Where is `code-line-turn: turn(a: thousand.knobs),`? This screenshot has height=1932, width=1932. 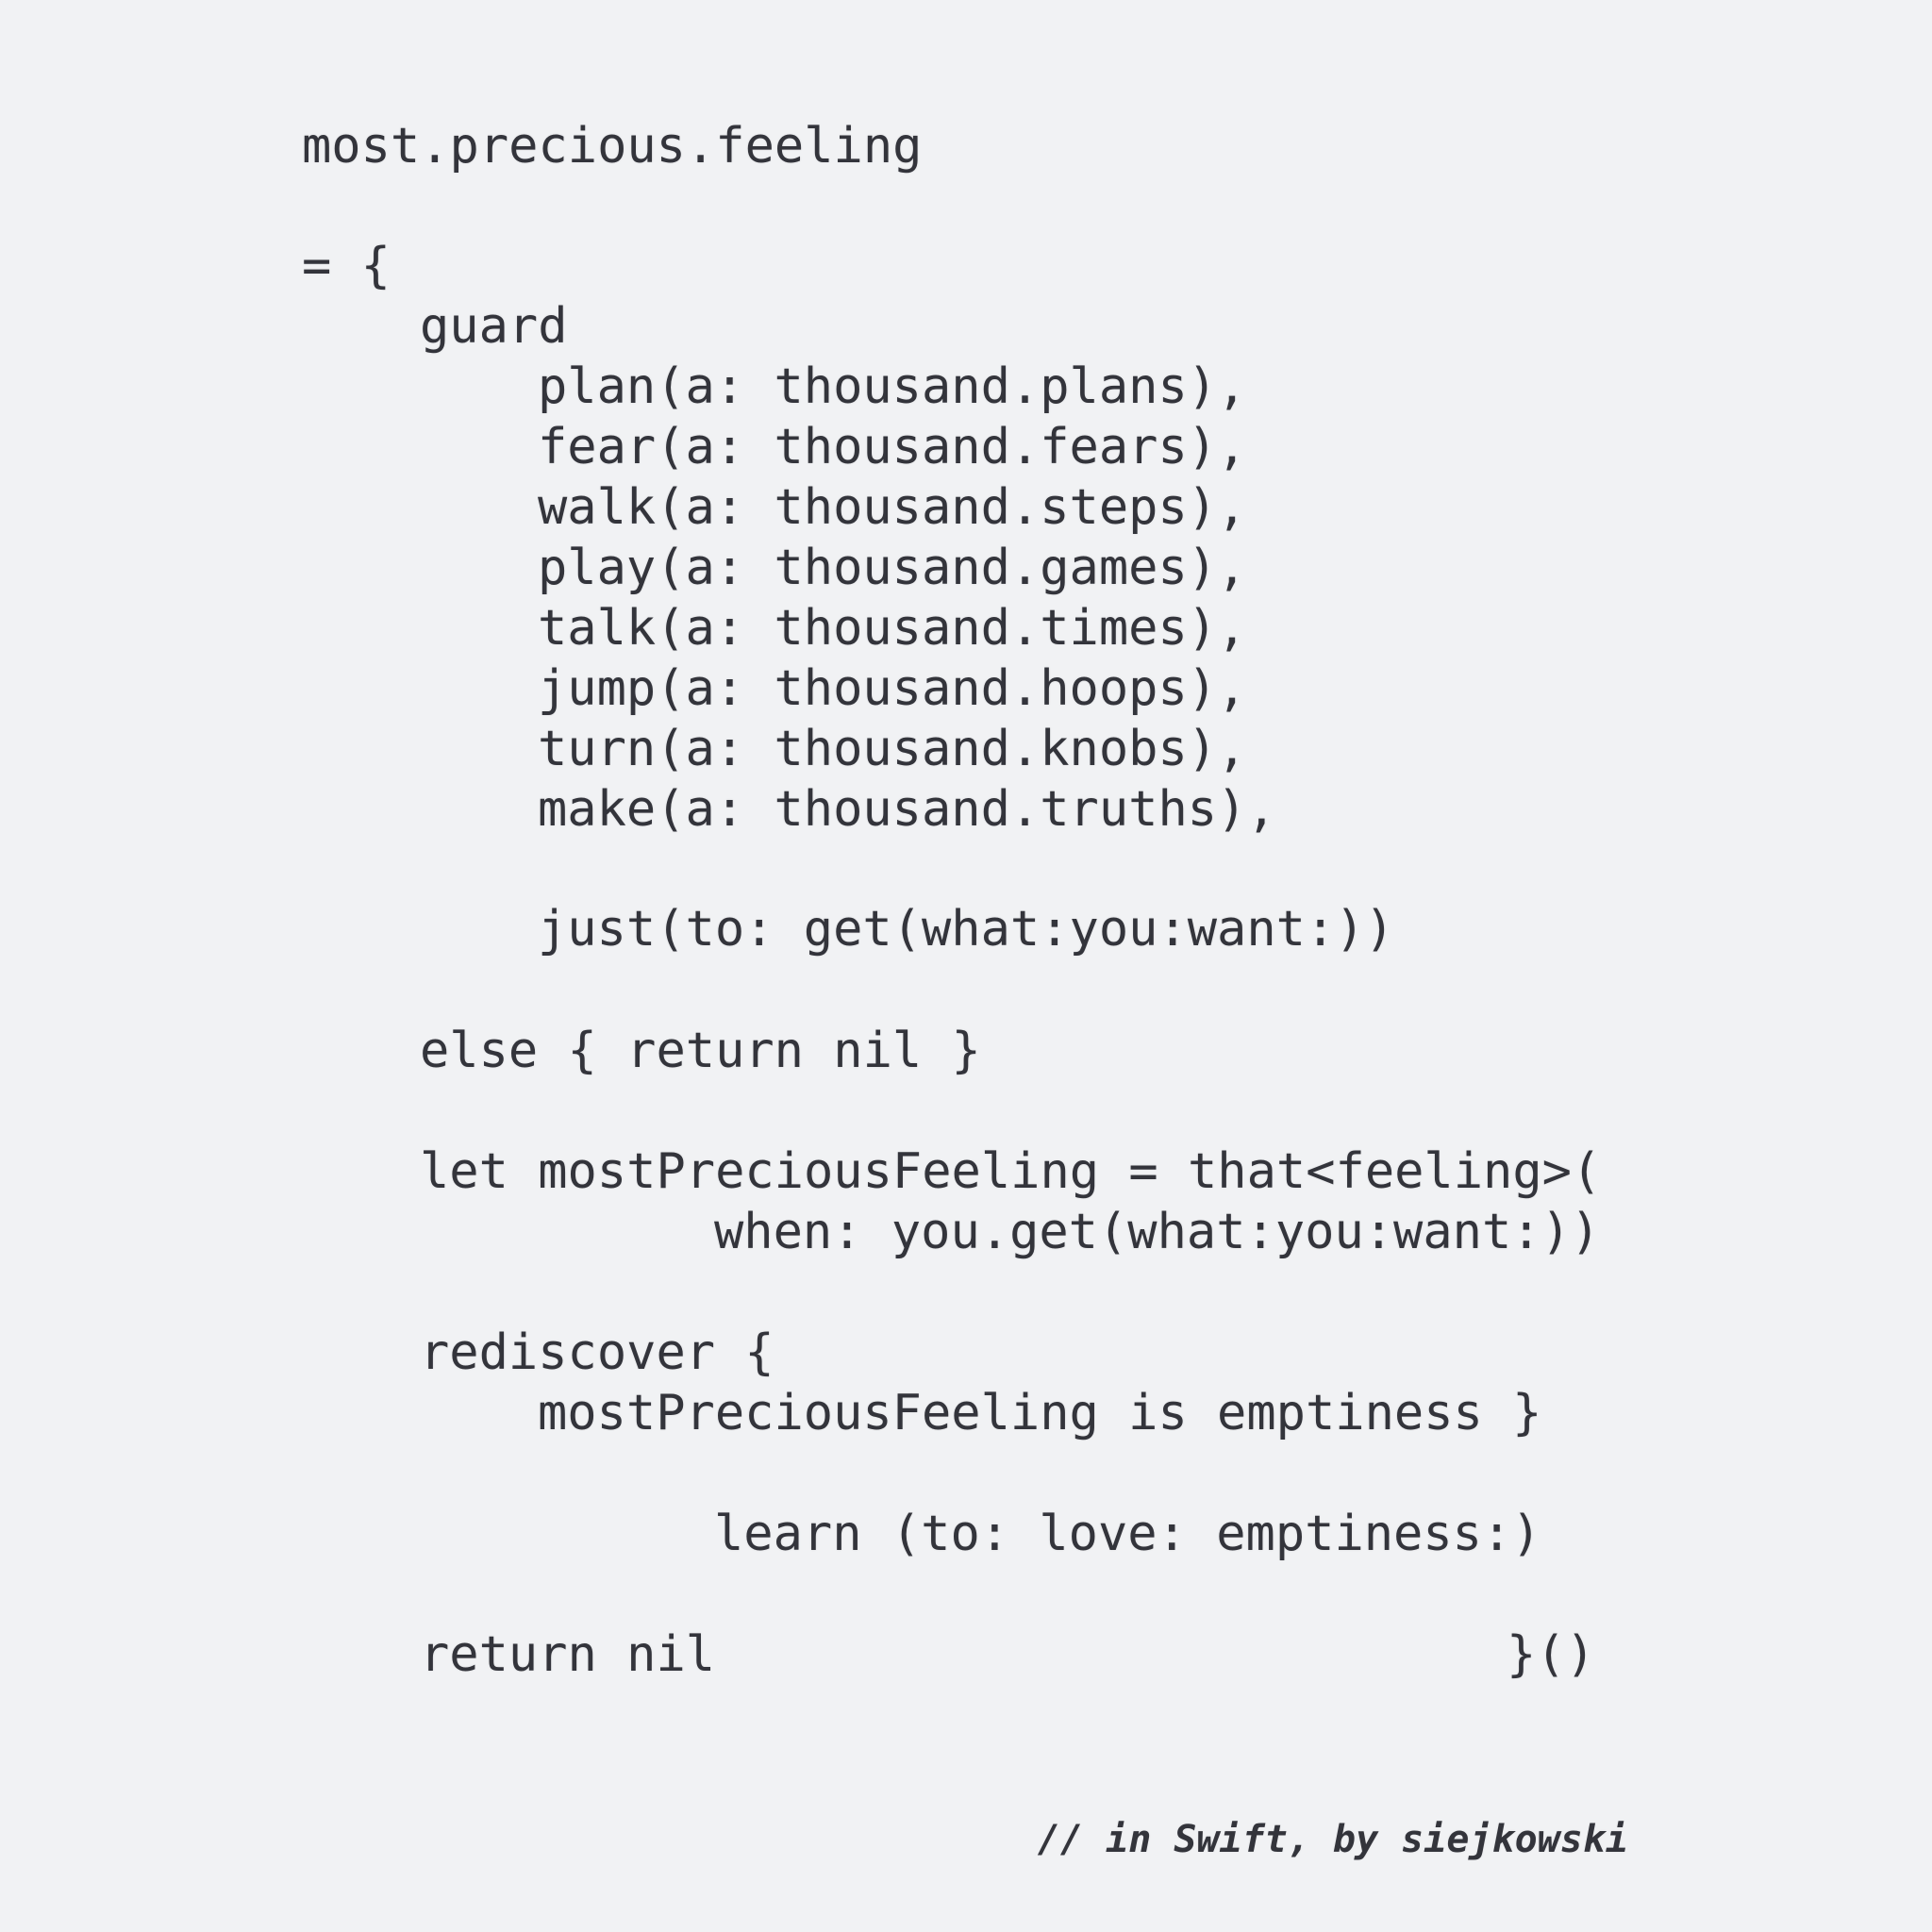 code-line-turn: turn(a: thousand.knobs), is located at coordinates (893, 749).